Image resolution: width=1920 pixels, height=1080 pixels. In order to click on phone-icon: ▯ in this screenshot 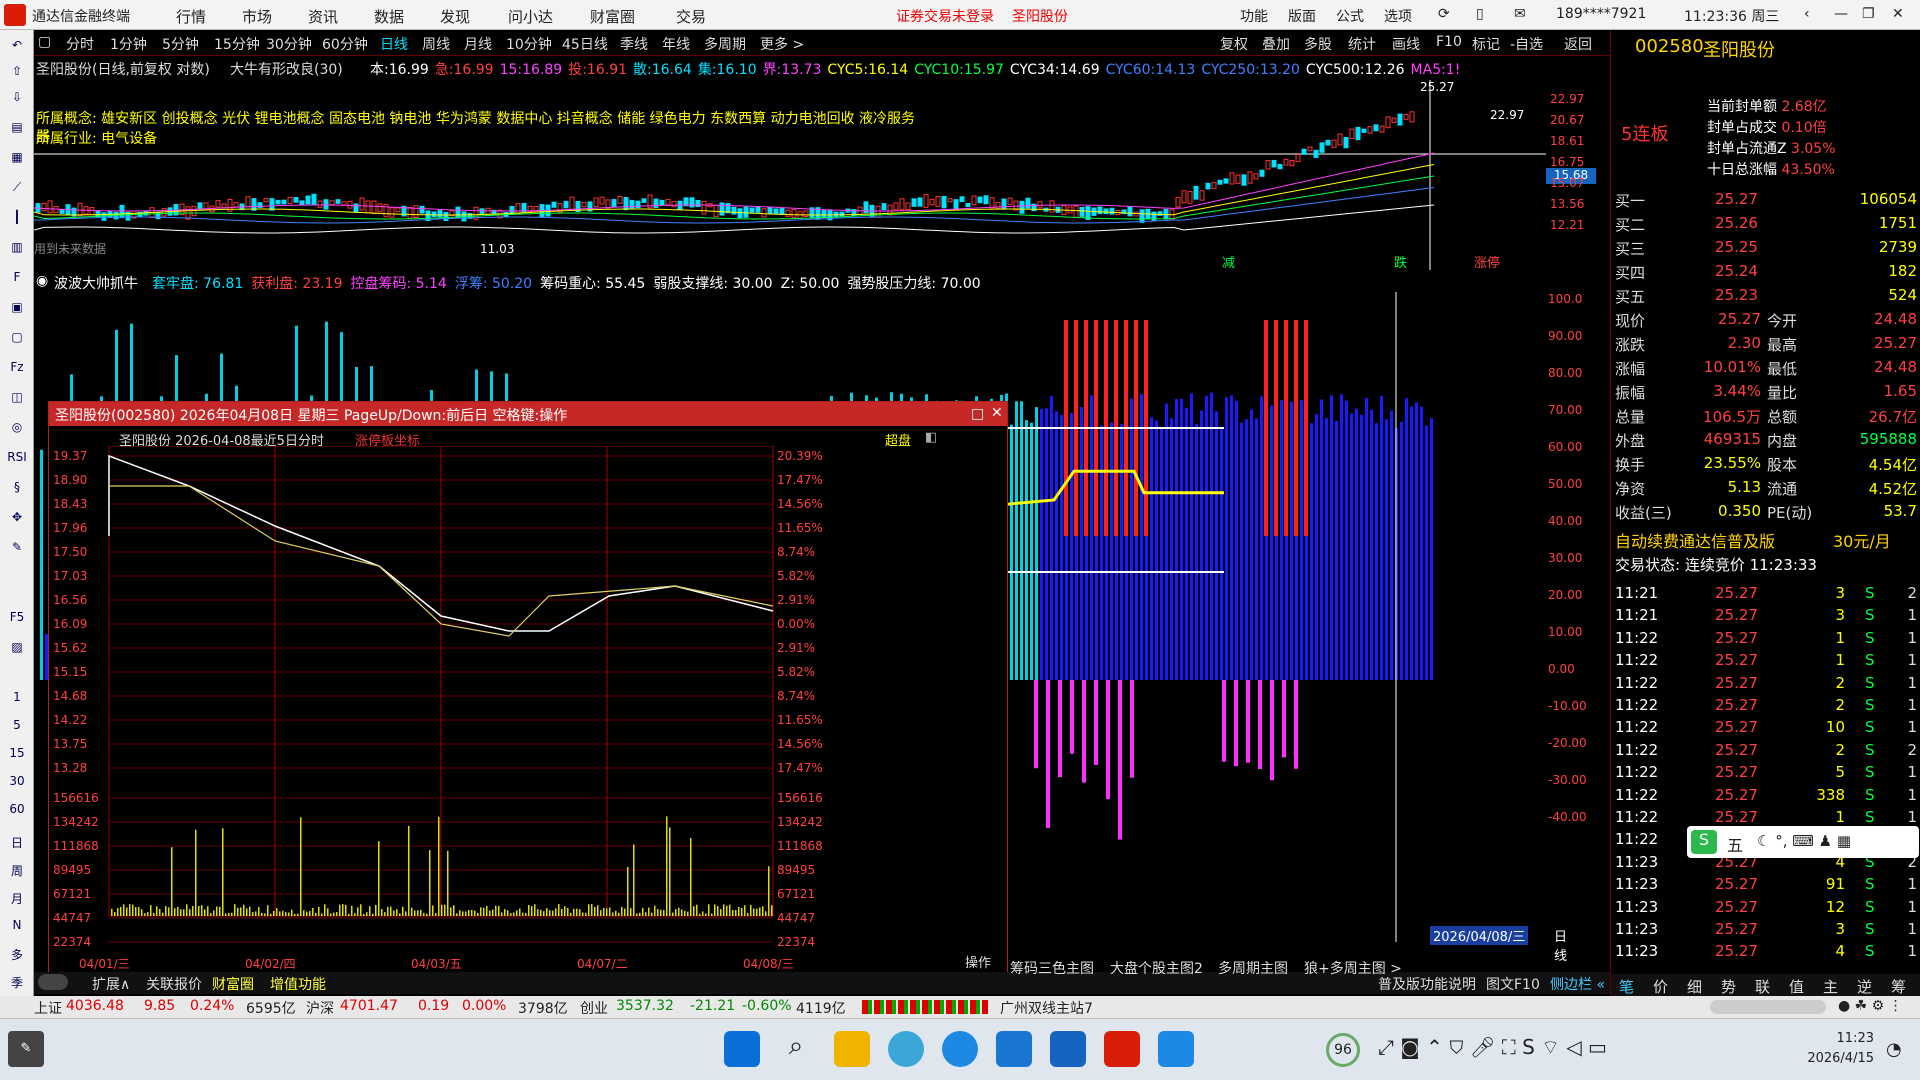, I will do `click(1480, 14)`.